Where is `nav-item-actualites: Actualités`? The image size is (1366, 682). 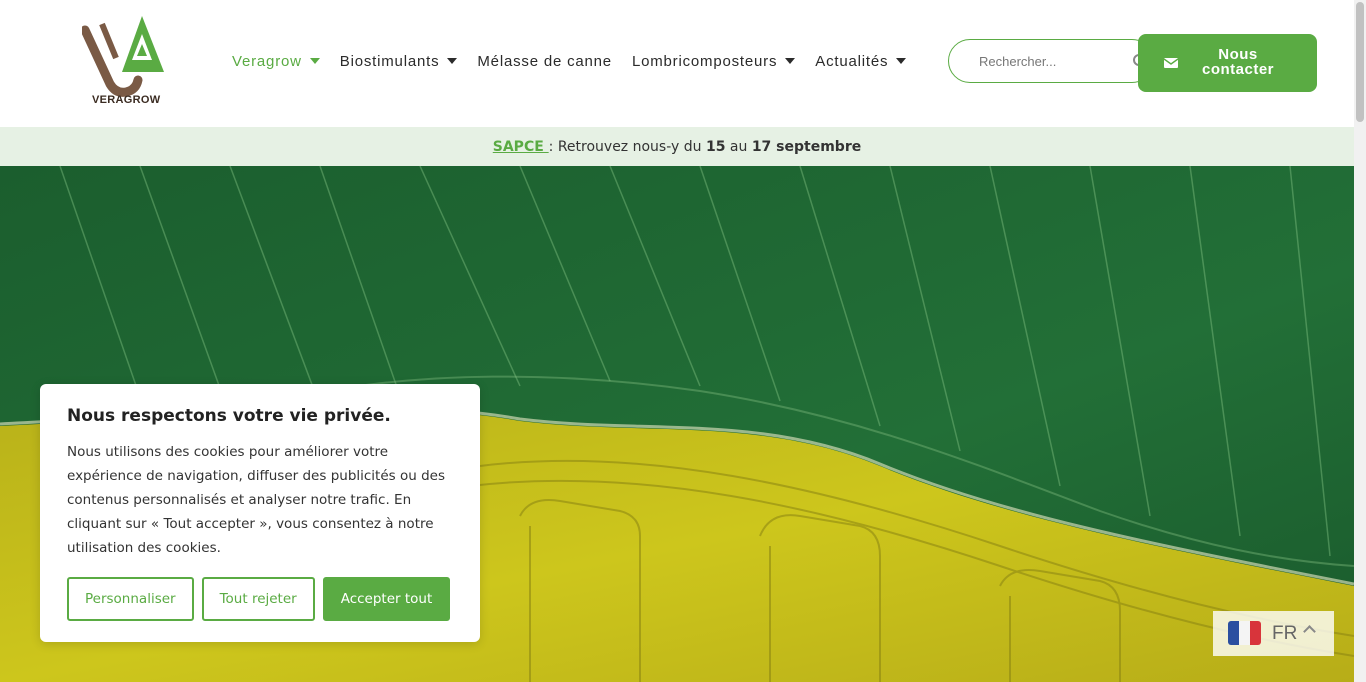
nav-item-actualites: Actualités is located at coordinates (861, 61).